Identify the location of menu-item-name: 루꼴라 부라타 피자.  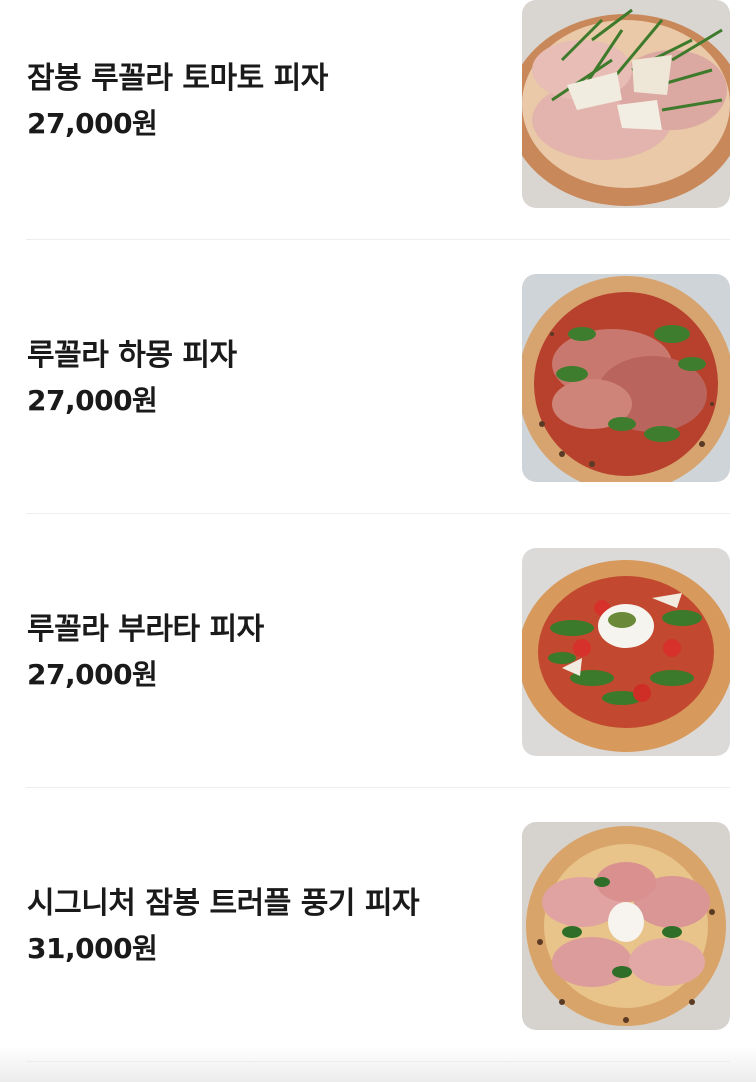
(145, 629).